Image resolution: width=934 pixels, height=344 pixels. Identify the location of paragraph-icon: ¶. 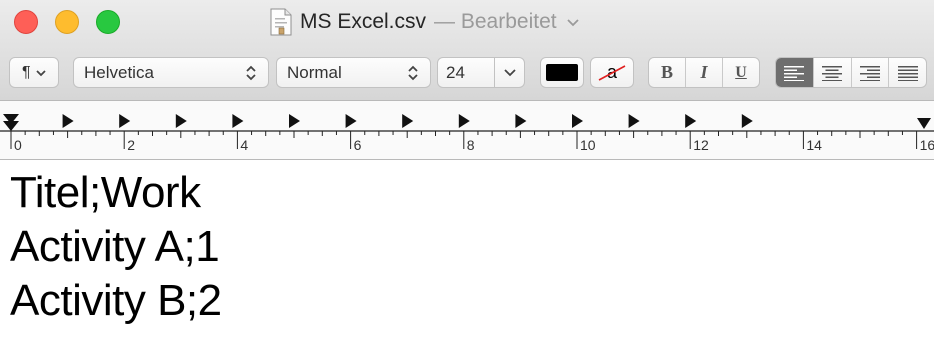
(26, 72).